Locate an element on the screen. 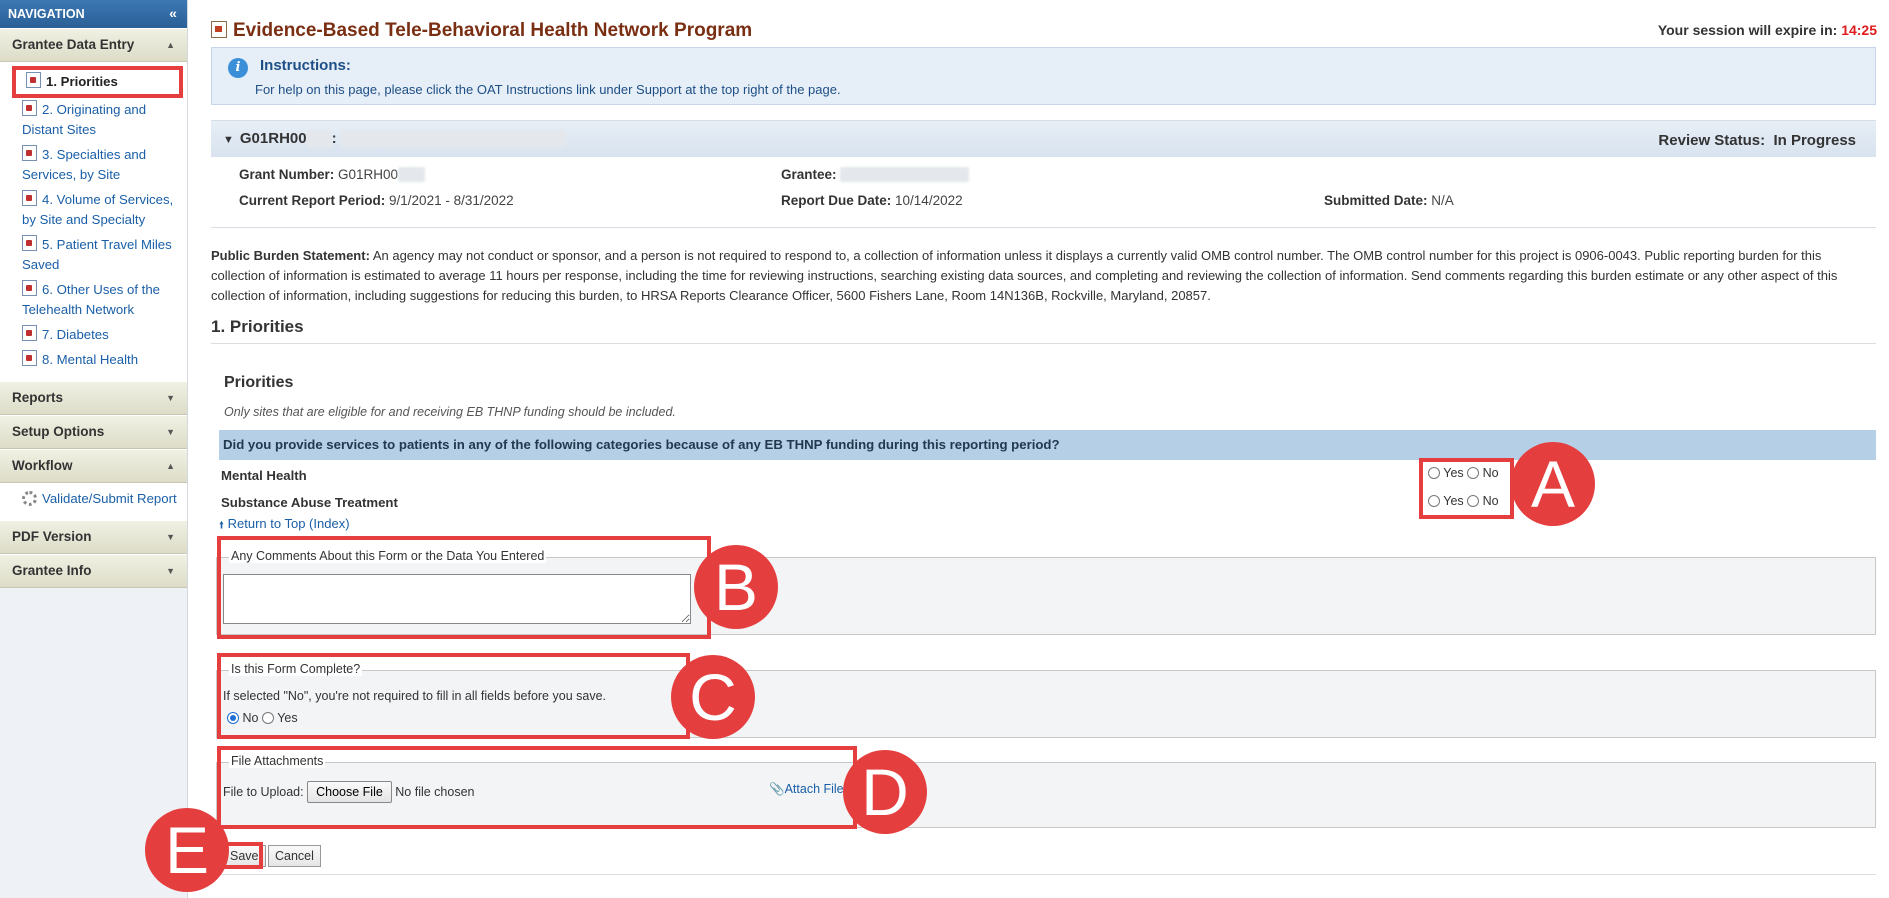 The height and width of the screenshot is (898, 1889). nav-item-priorities: 1. Priorities is located at coordinates (97, 82).